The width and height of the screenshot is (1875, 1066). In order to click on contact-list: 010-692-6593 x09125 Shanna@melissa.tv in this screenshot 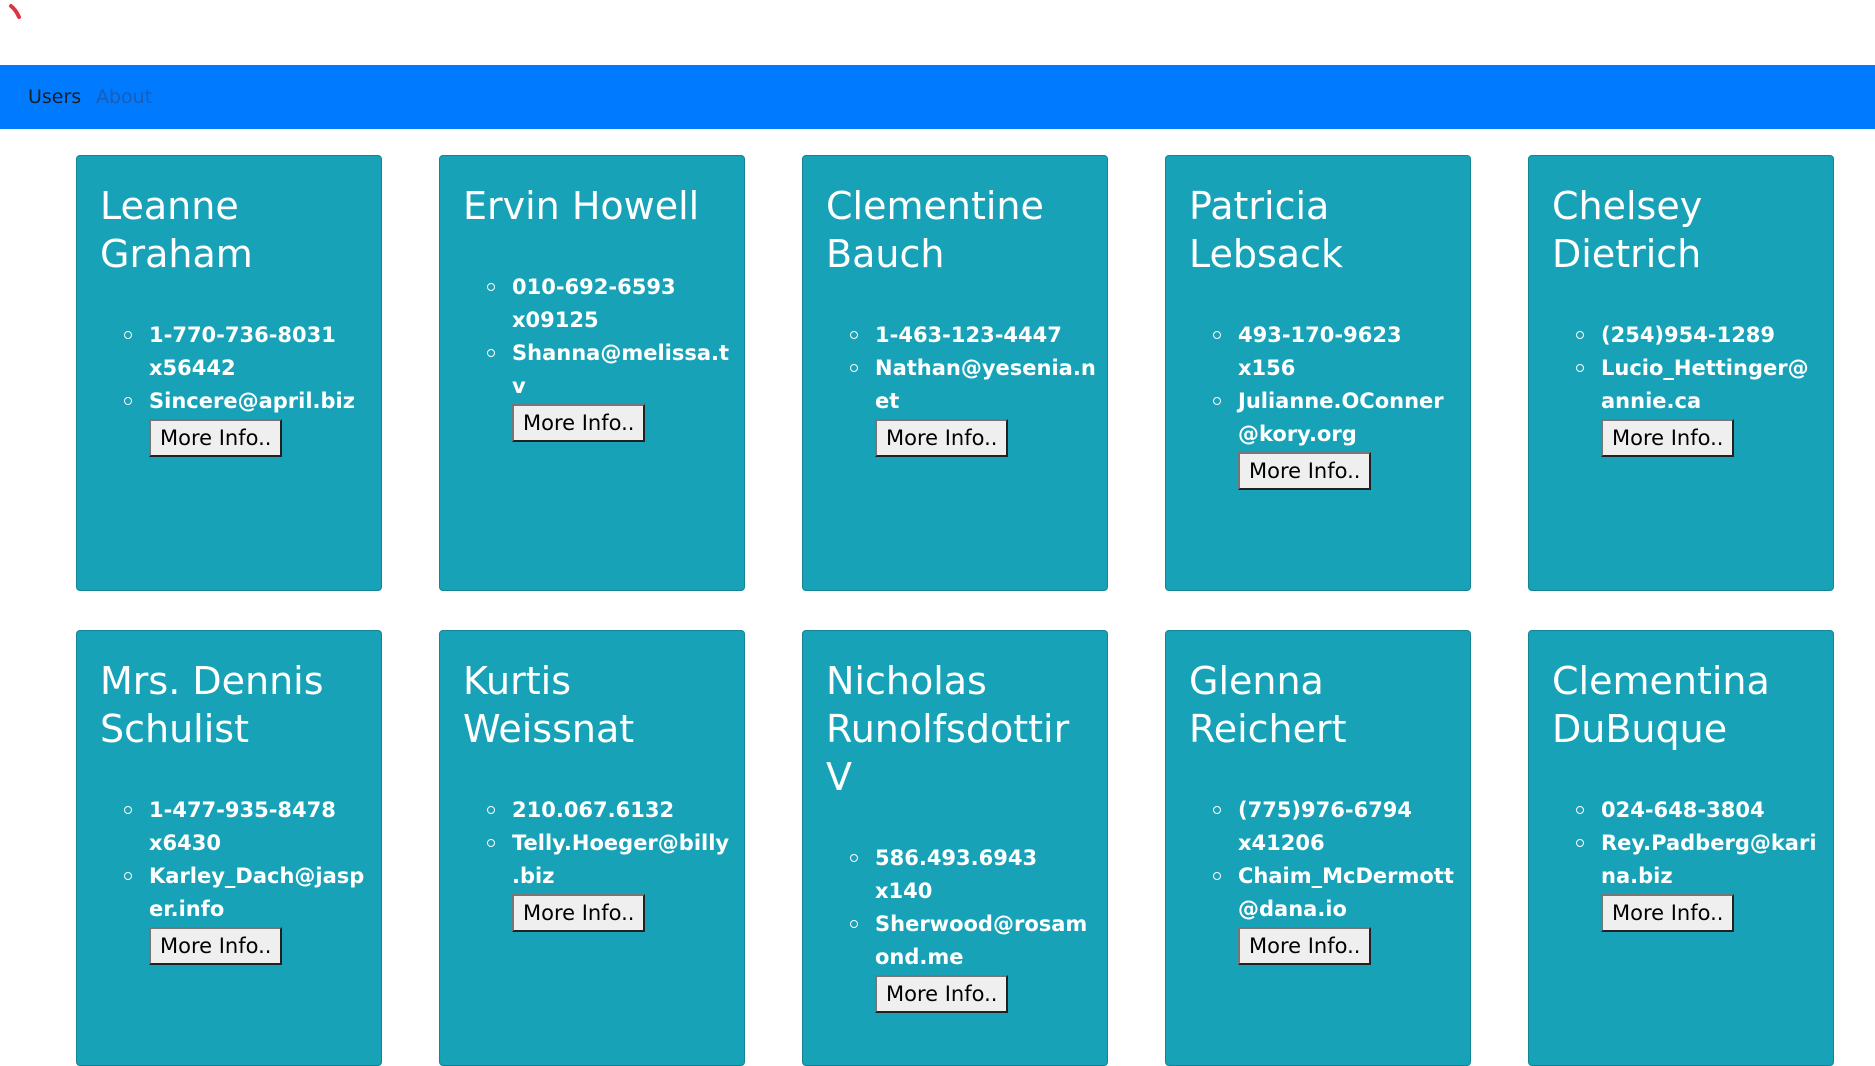, I will do `click(598, 337)`.